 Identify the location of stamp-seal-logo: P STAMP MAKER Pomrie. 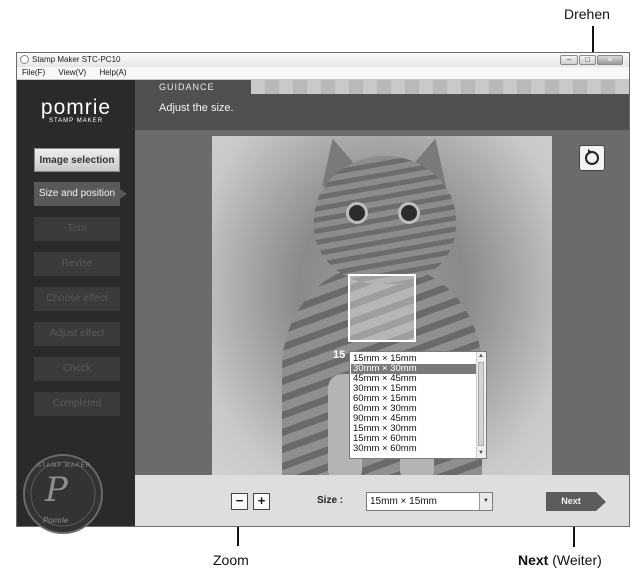
(63, 494).